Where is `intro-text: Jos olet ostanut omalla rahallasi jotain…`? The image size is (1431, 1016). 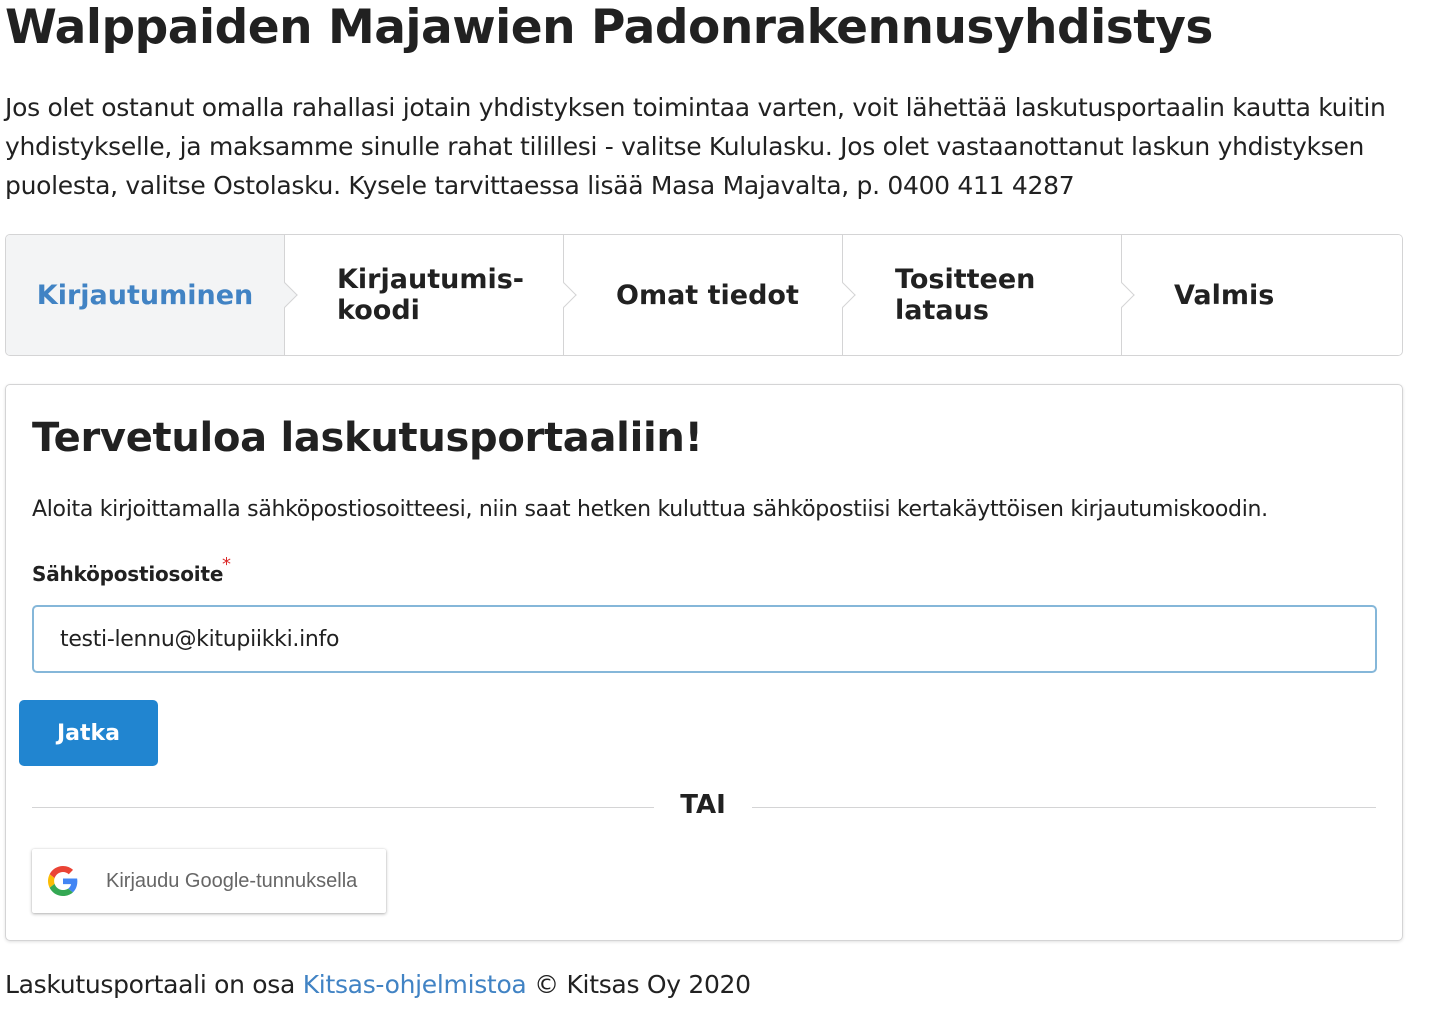
intro-text: Jos olet ostanut omalla rahallasi jotain… is located at coordinates (695, 146).